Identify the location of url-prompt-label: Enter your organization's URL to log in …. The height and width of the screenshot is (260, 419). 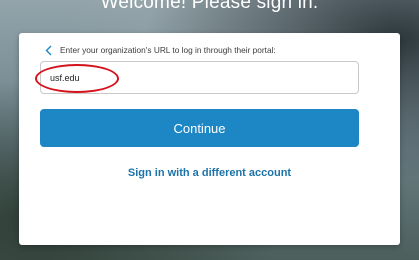
(168, 50).